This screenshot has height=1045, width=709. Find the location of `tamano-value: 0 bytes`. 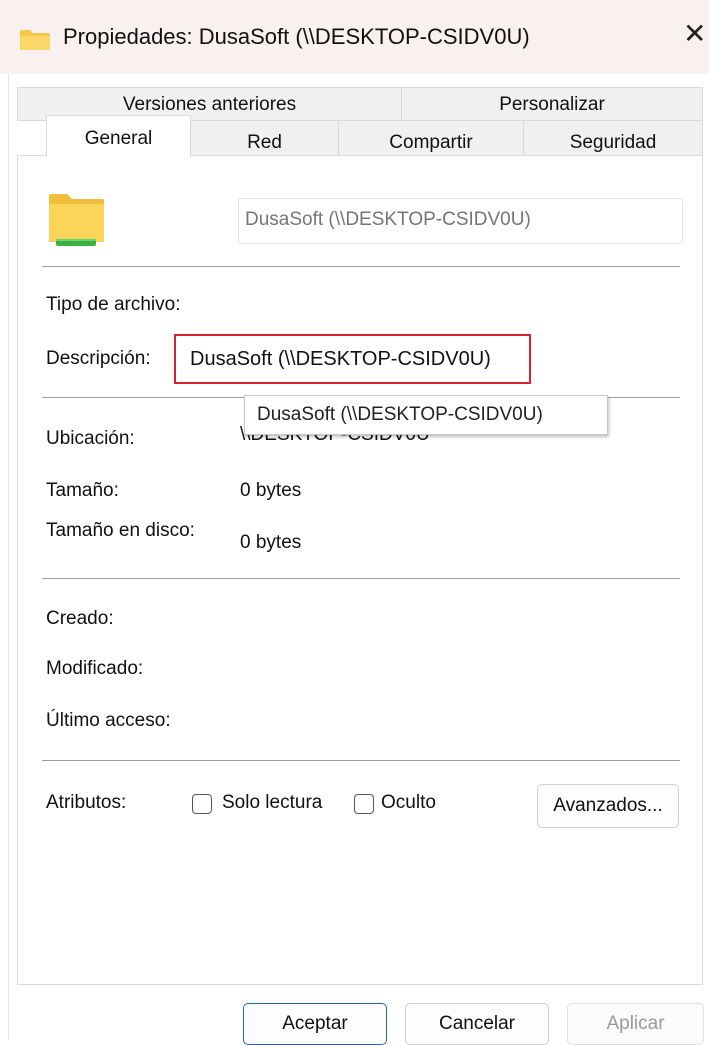

tamano-value: 0 bytes is located at coordinates (271, 490).